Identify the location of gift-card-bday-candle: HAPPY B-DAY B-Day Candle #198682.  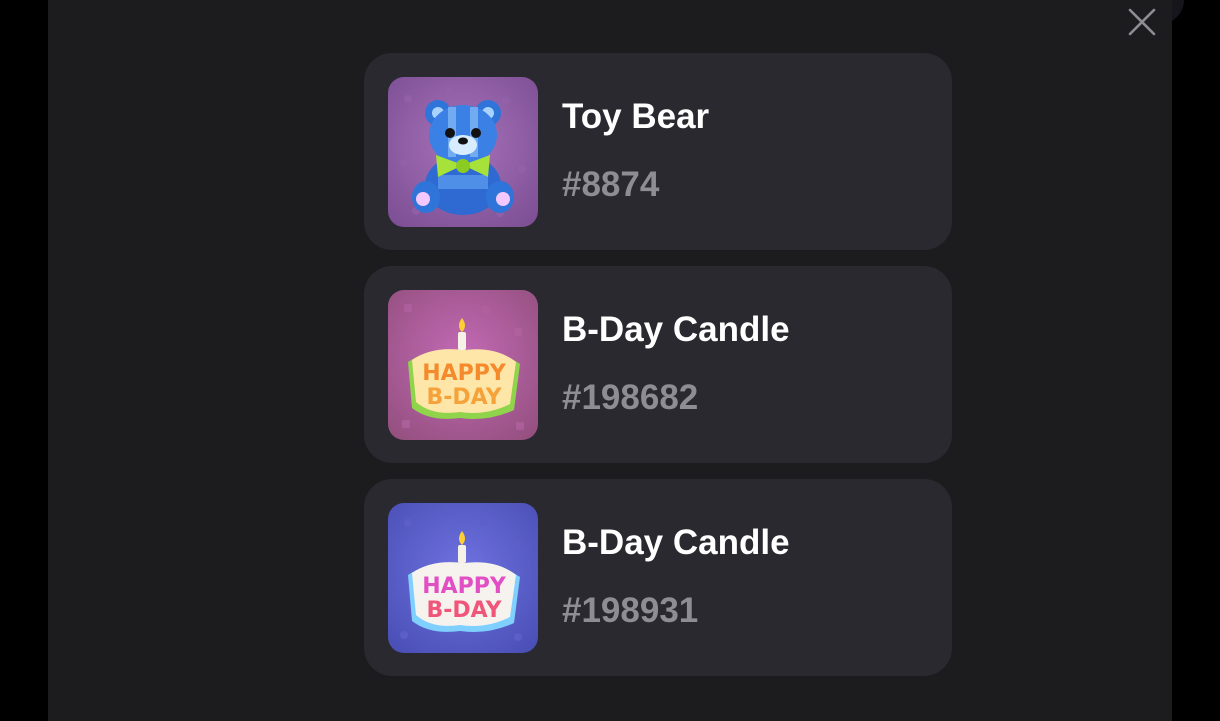
(658, 364).